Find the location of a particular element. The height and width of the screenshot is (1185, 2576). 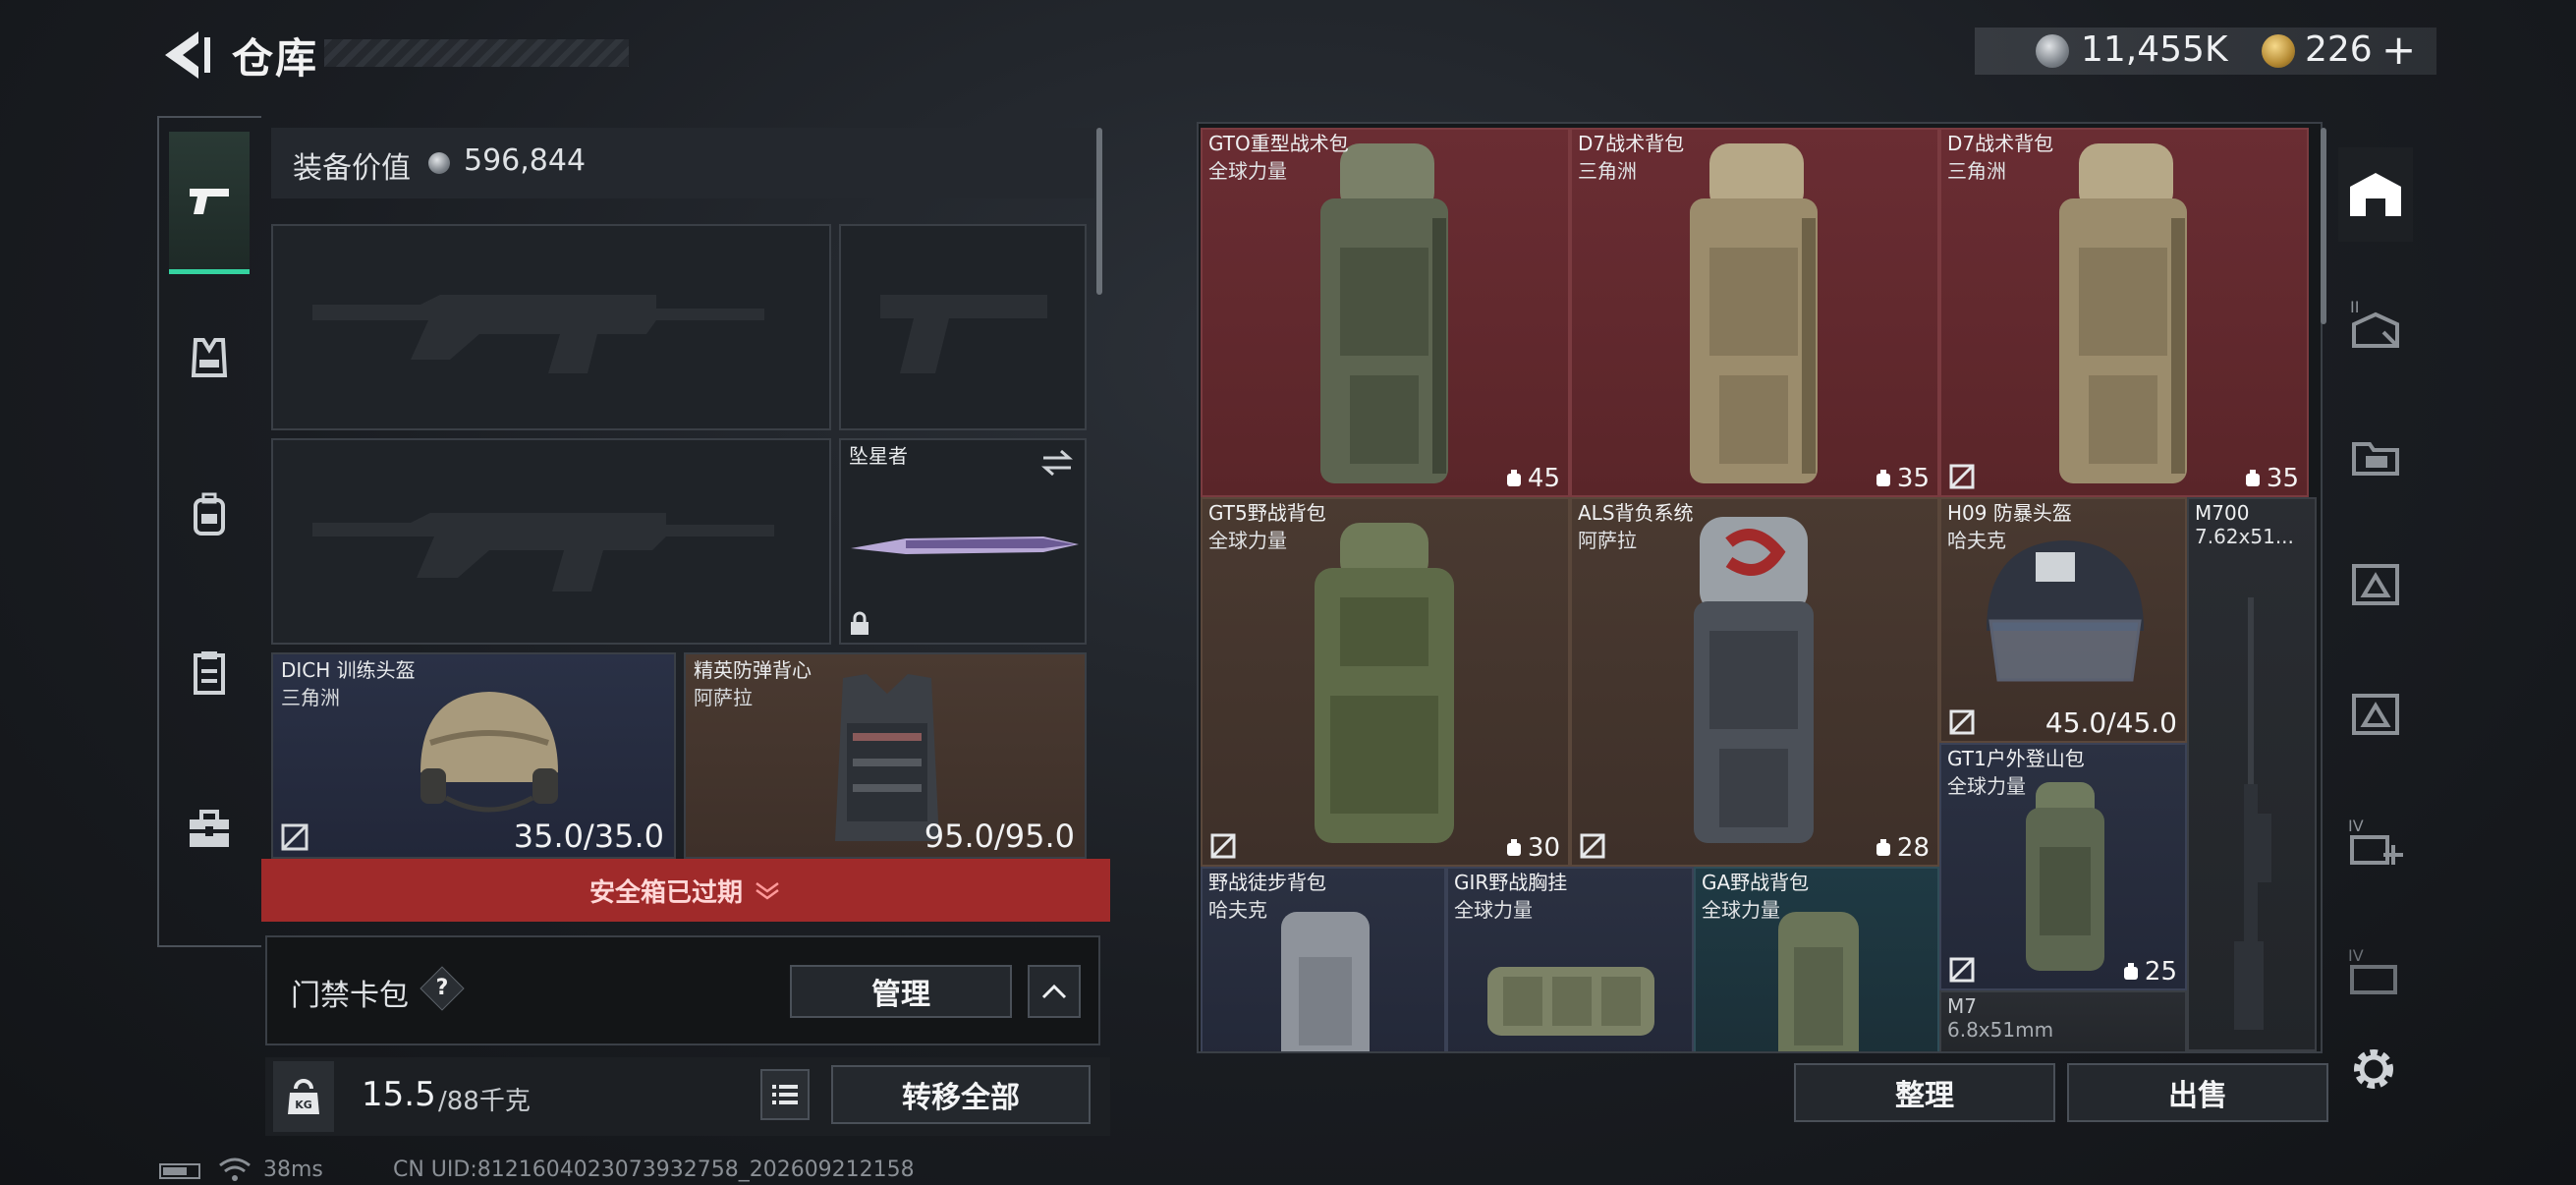

sell-button: 出售 is located at coordinates (2197, 1092).